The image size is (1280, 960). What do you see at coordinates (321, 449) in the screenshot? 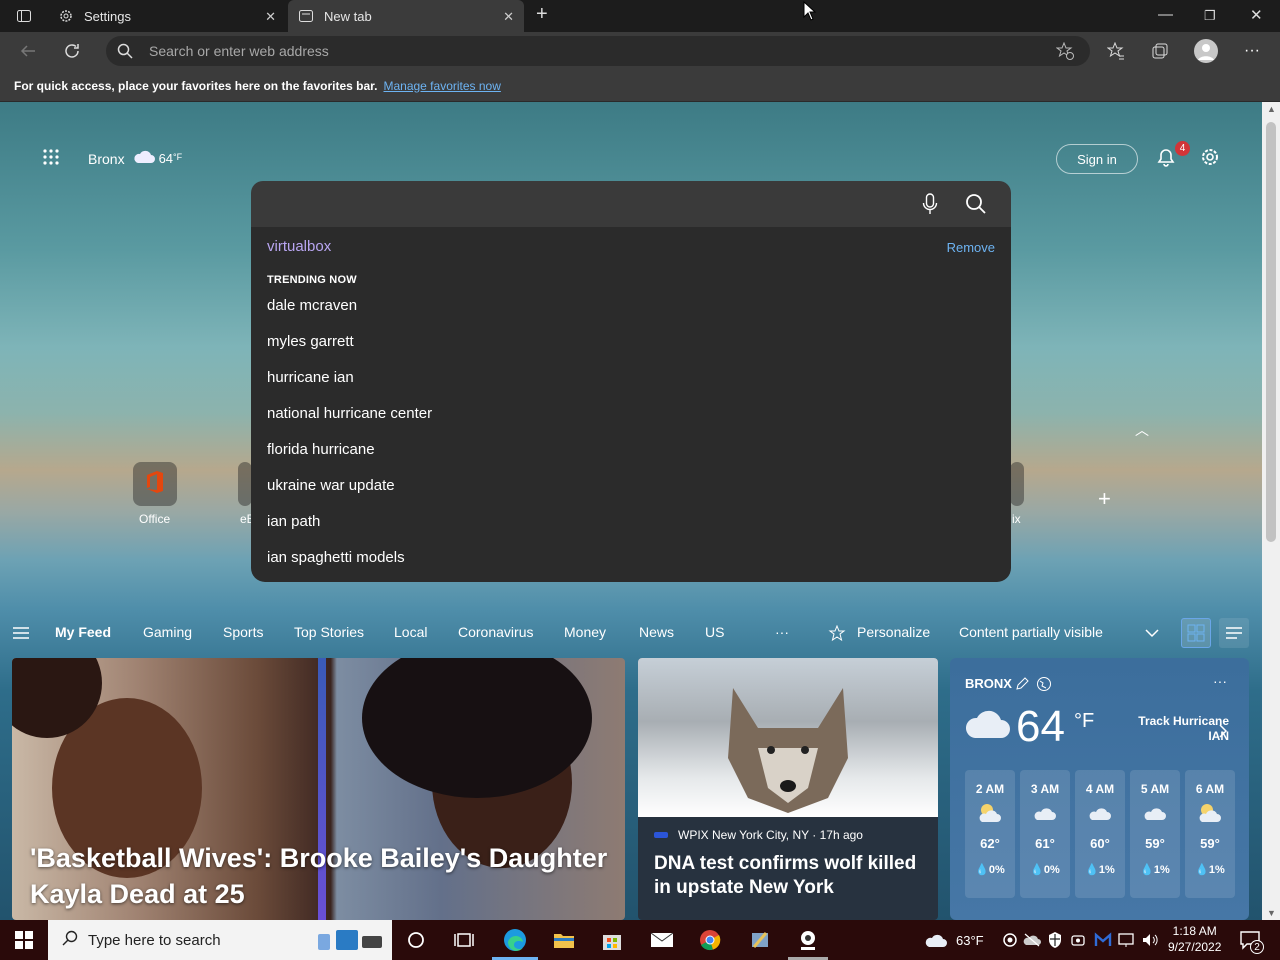
I see `suggestion-item: florida hurricane` at bounding box center [321, 449].